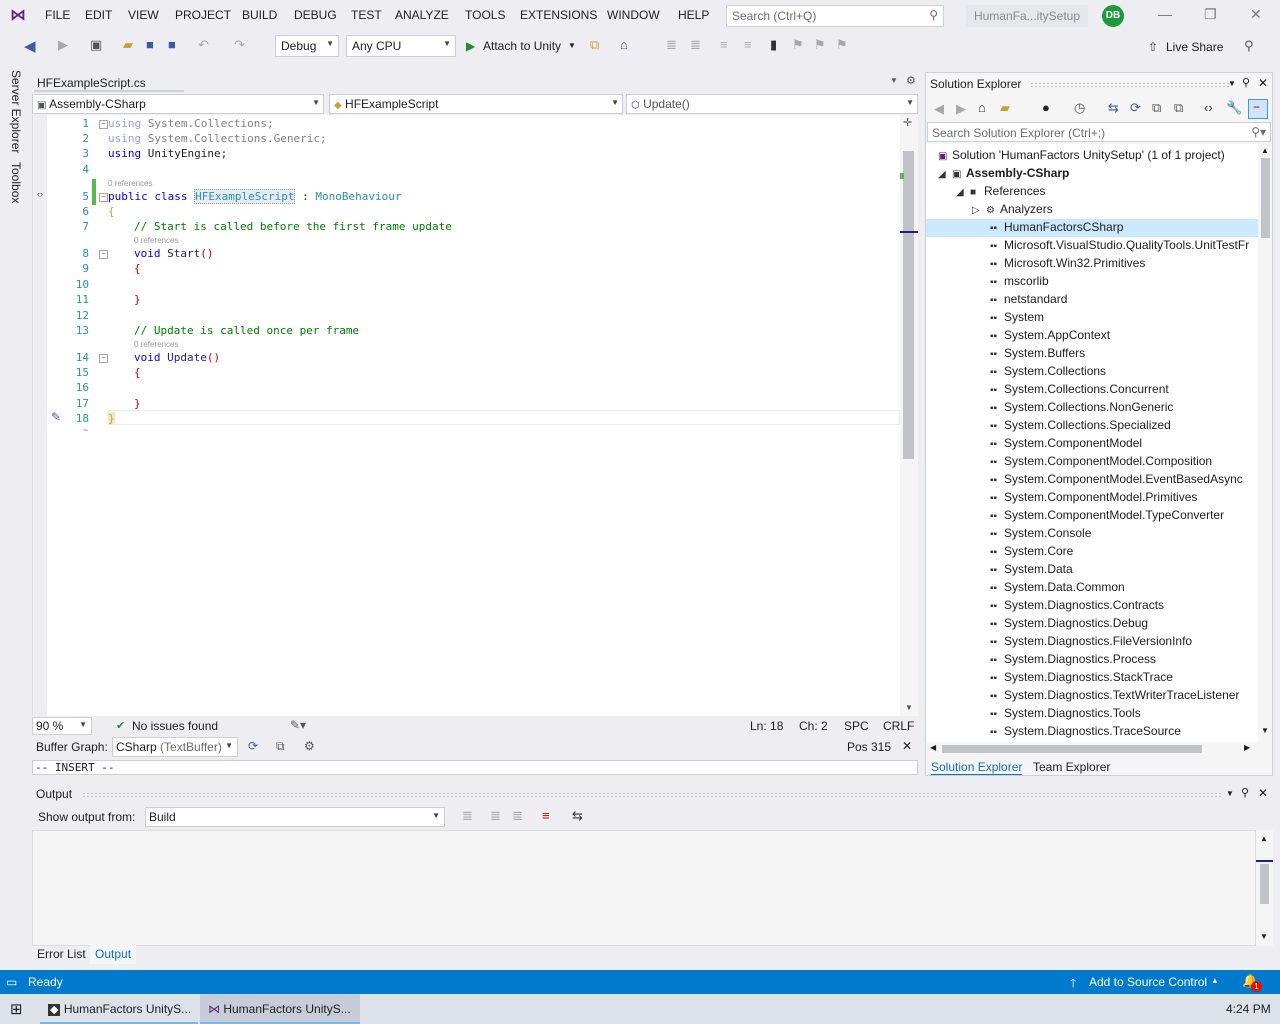 The height and width of the screenshot is (1024, 1280). I want to click on menu-extensions: EXTENSIONS, so click(558, 15).